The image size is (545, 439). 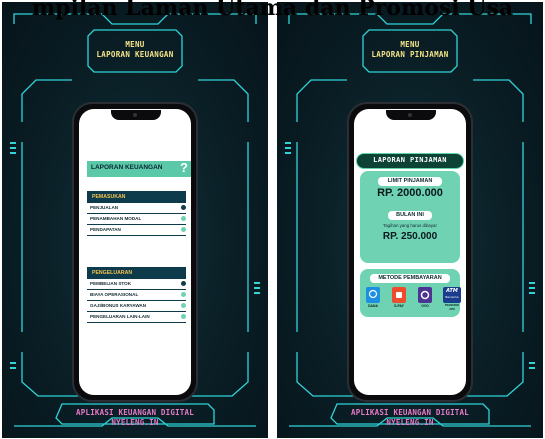 I want to click on menu-label-line2: LAPORAN PINJAMAN, so click(x=410, y=54).